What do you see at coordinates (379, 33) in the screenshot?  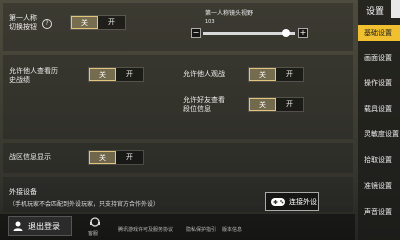 I see `sidebar-item-basic: 基础设置` at bounding box center [379, 33].